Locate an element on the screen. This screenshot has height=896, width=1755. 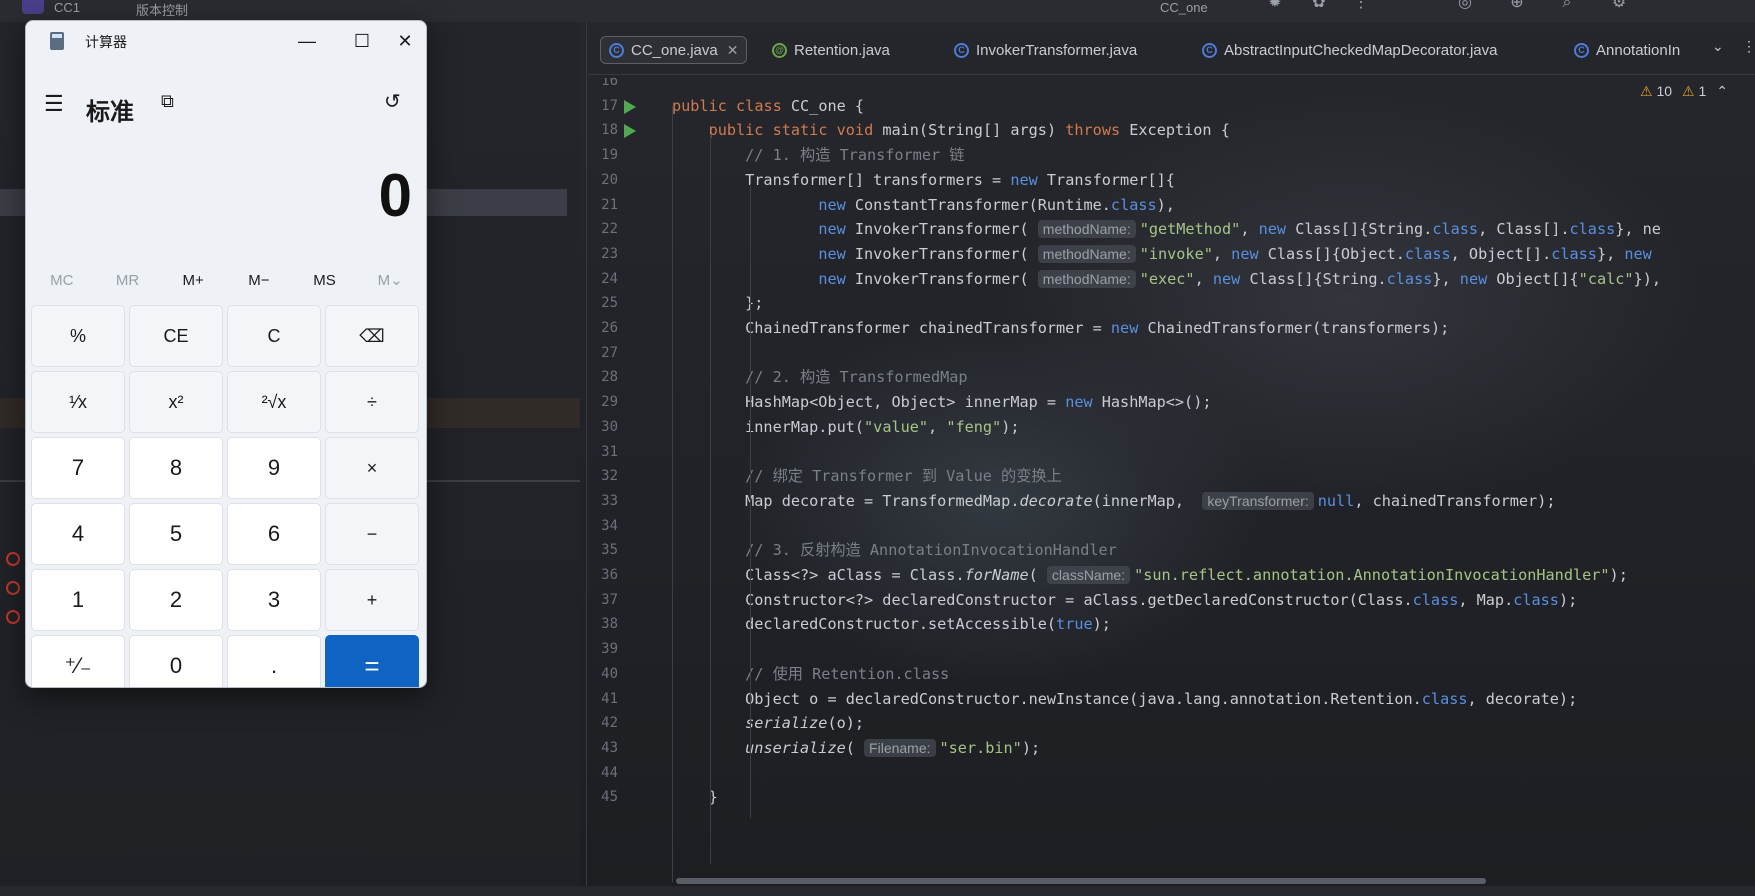
memory-button: MS is located at coordinates (325, 281).